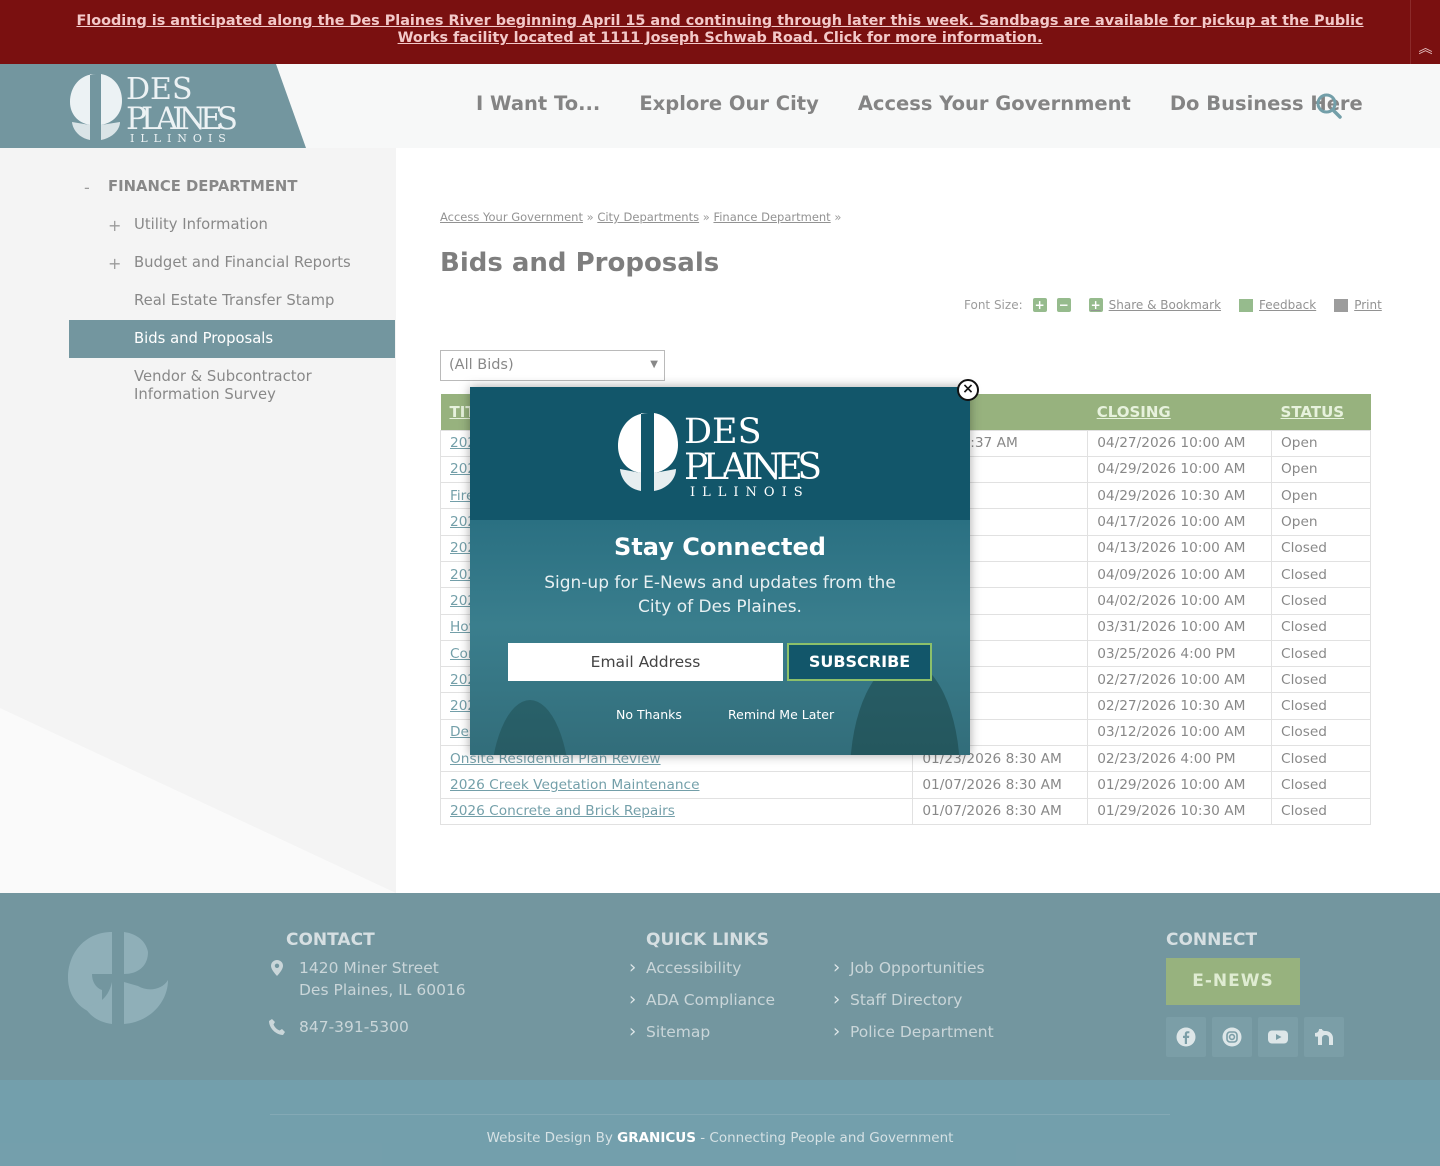  Describe the element at coordinates (968, 390) in the screenshot. I see `close-icon: ×` at that location.